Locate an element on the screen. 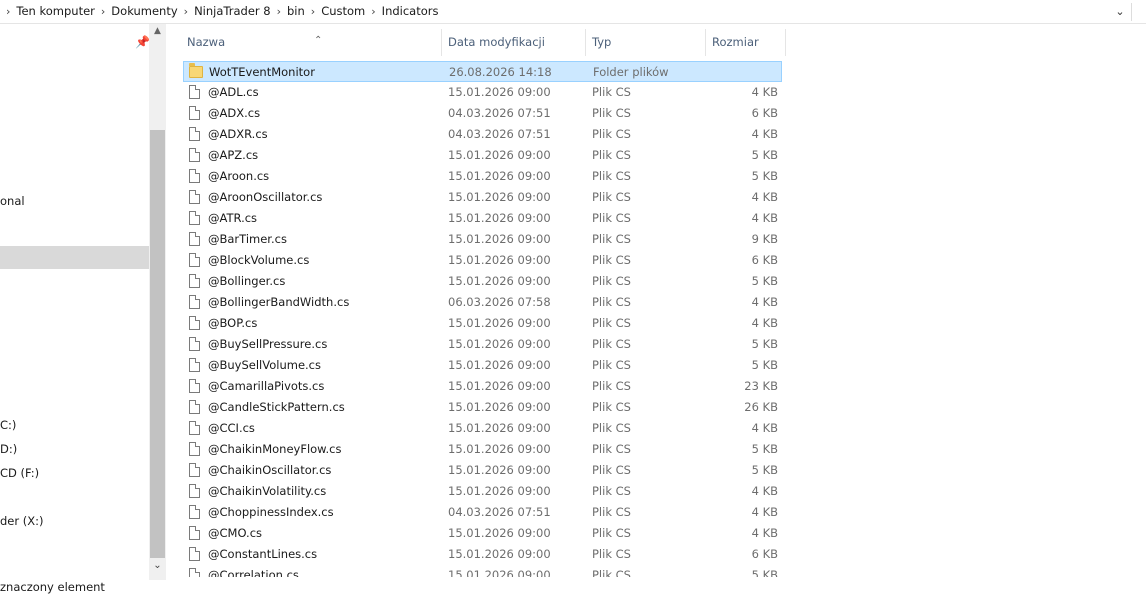  file-row: @CCI.cs 15.01.2026 09:00 Plik CS 4 KB is located at coordinates (482, 428).